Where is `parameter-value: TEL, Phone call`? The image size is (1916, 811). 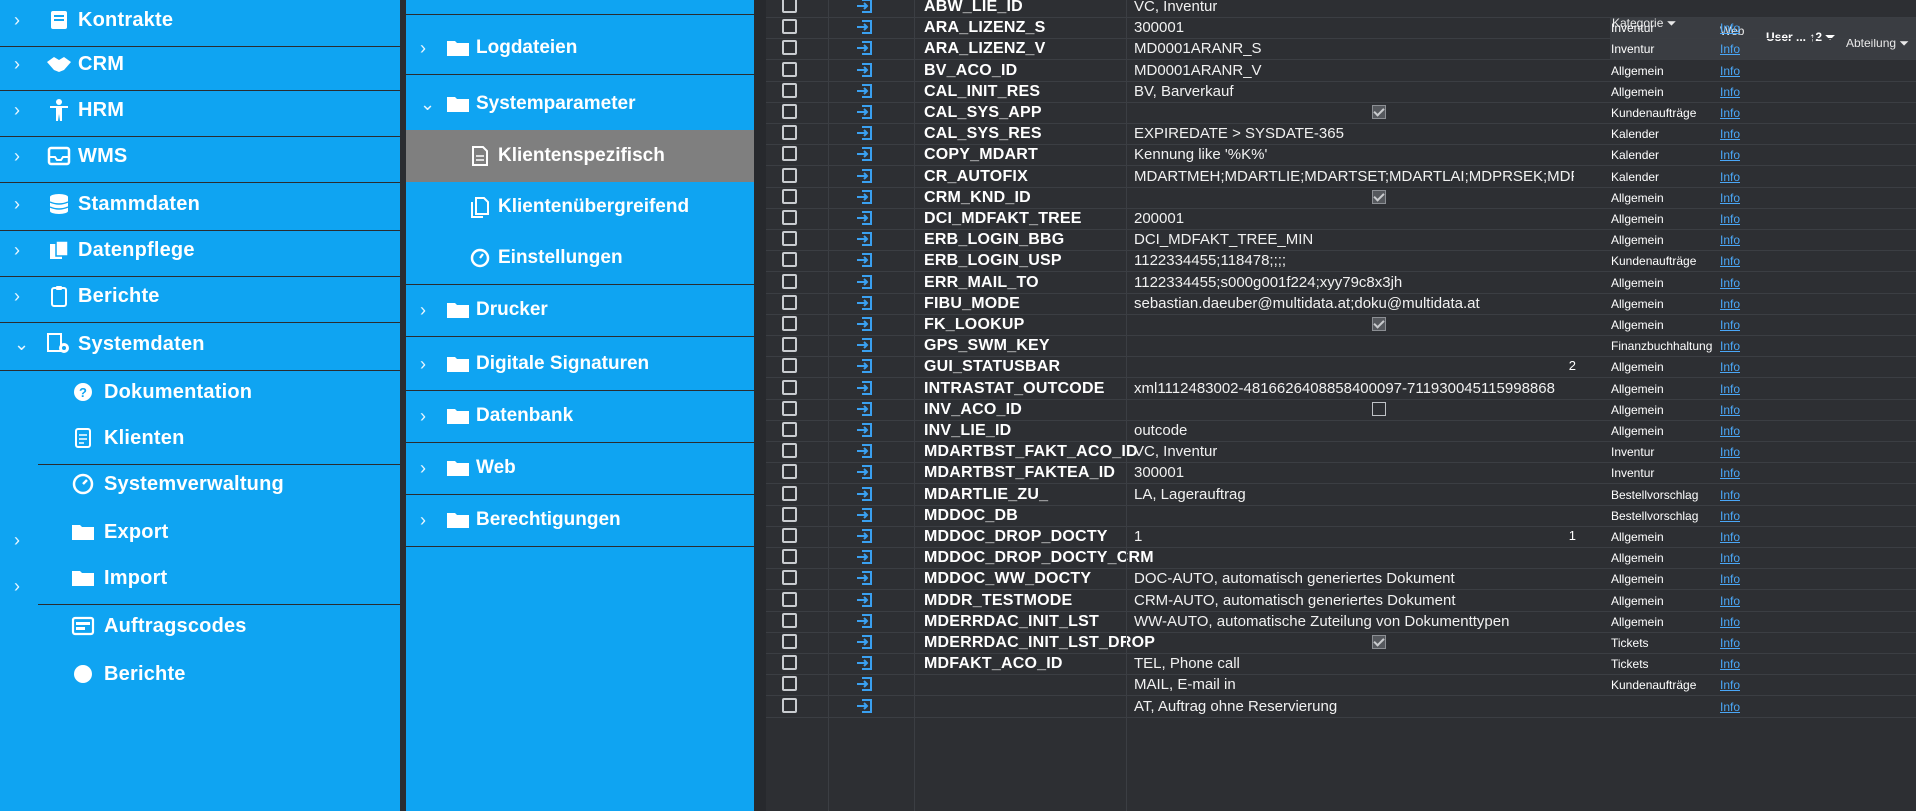
parameter-value: TEL, Phone call is located at coordinates (1187, 663).